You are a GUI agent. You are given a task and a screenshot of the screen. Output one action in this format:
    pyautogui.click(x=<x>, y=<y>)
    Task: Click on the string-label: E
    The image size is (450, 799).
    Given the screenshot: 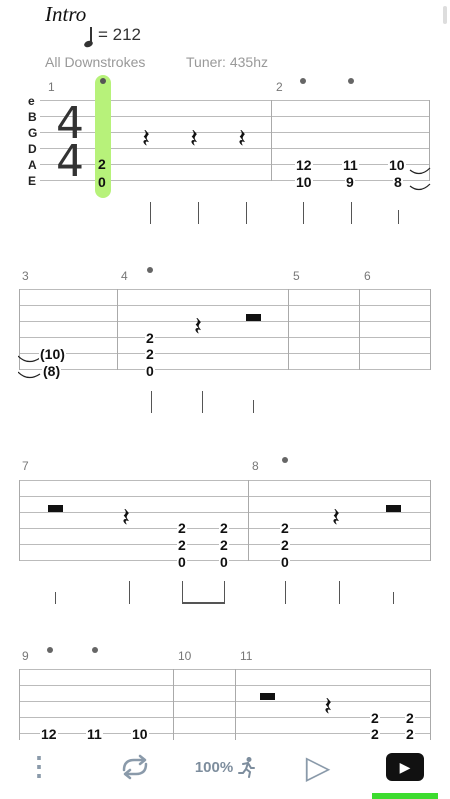 What is the action you would take?
    pyautogui.click(x=32, y=181)
    